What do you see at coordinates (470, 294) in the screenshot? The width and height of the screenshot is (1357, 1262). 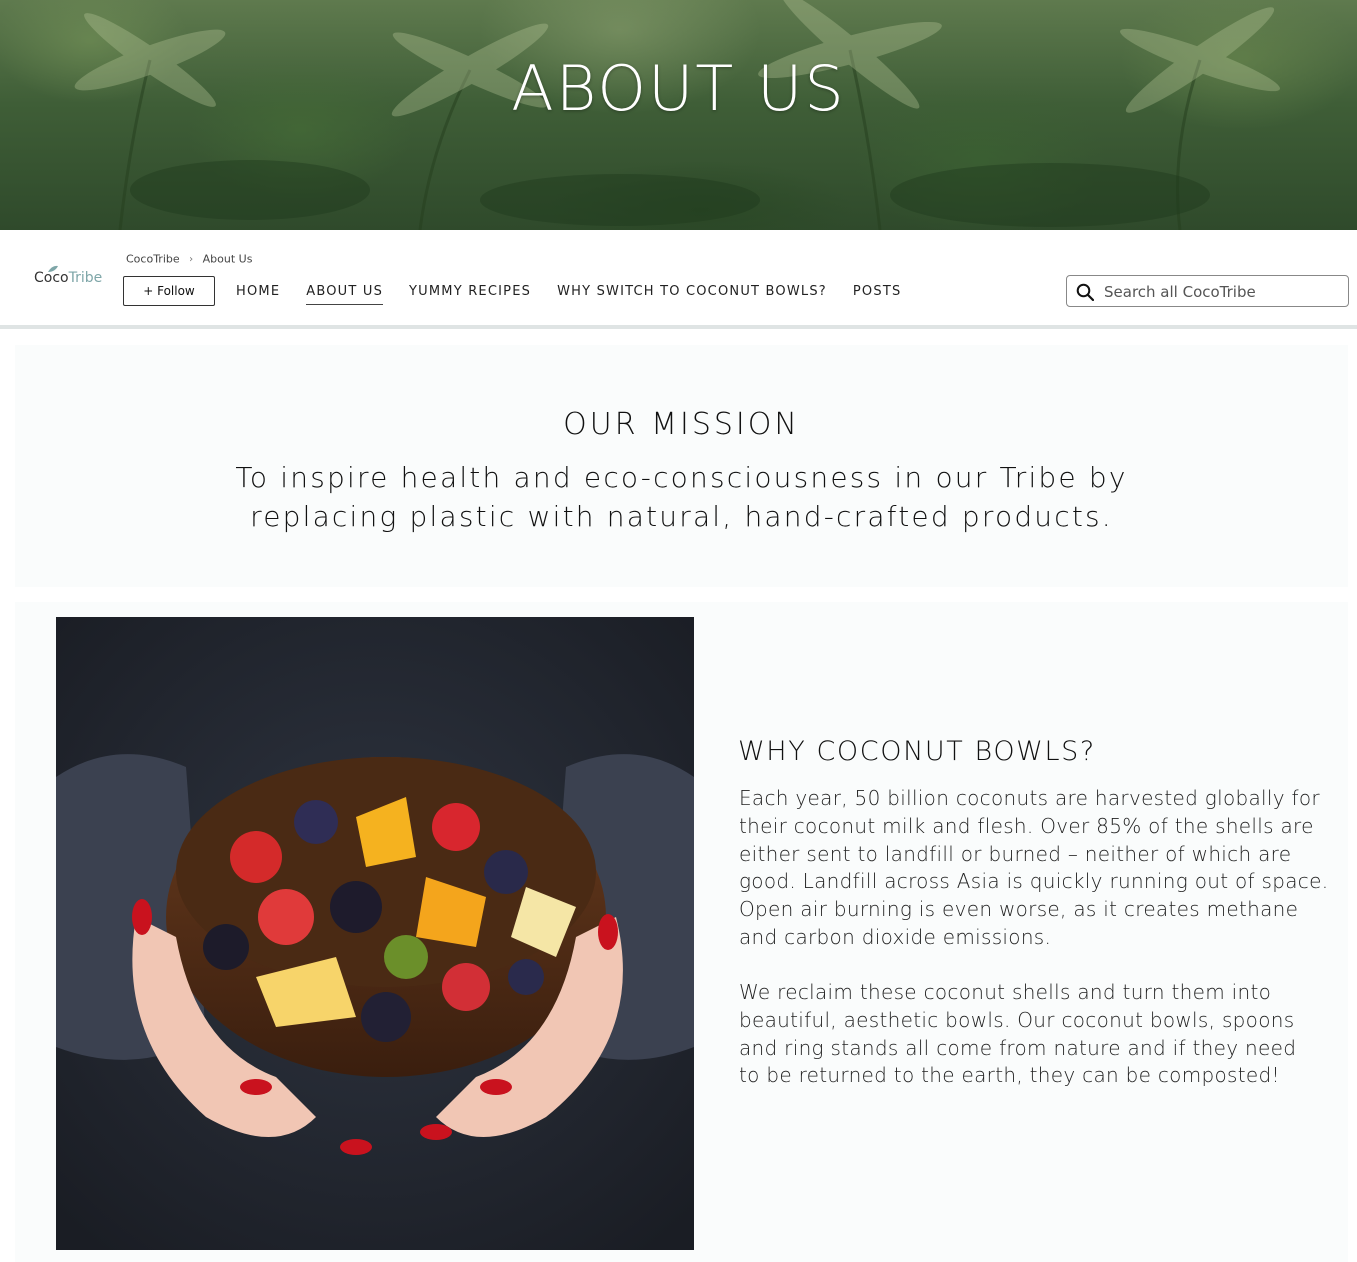 I see `nav-item-yummy-recipes: YUMMY RECIPES` at bounding box center [470, 294].